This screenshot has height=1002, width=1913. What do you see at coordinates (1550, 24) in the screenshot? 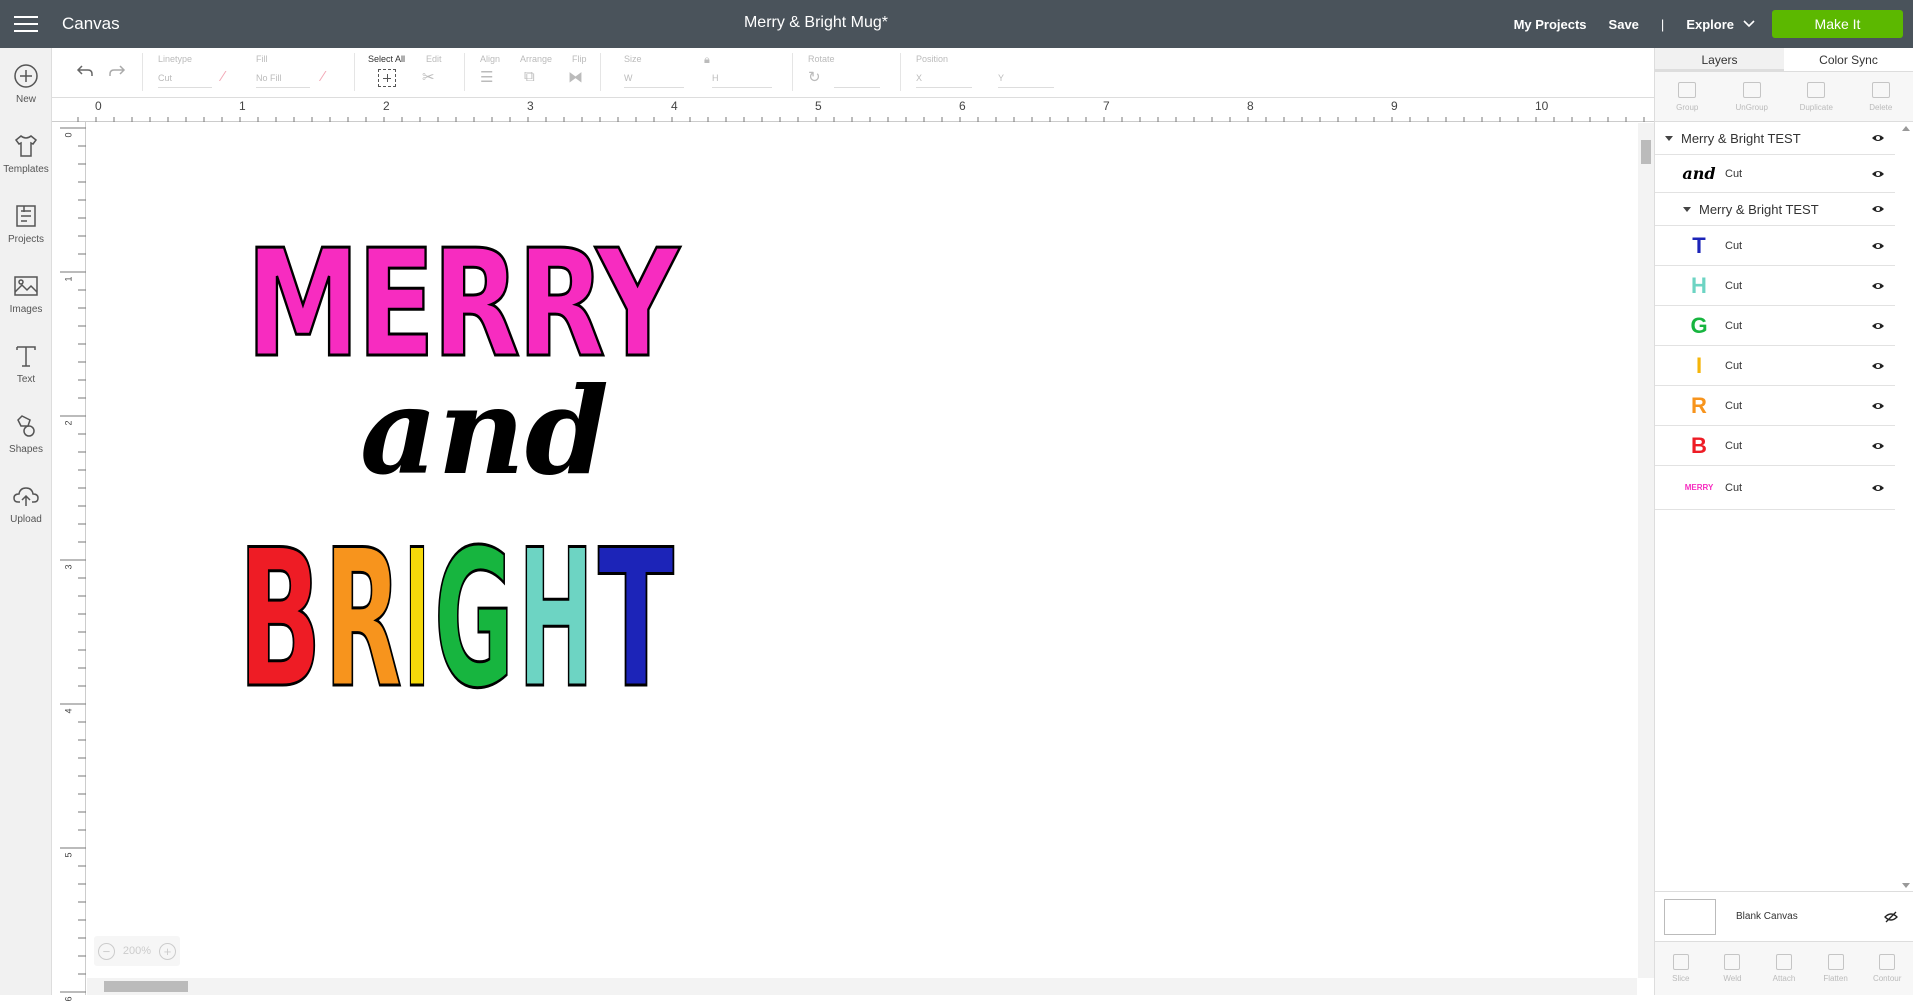
I see `my-projects-link: My Projects` at bounding box center [1550, 24].